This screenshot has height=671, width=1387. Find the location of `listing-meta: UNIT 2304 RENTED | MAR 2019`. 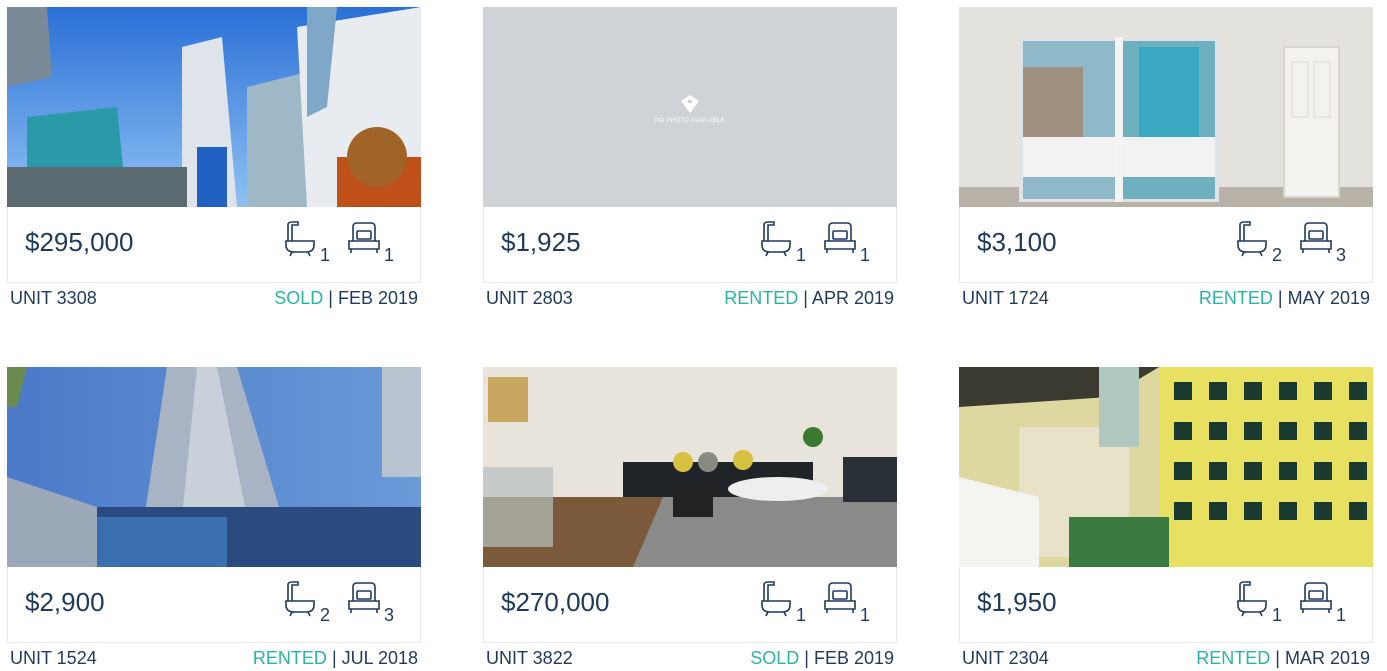

listing-meta: UNIT 2304 RENTED | MAR 2019 is located at coordinates (1166, 659).